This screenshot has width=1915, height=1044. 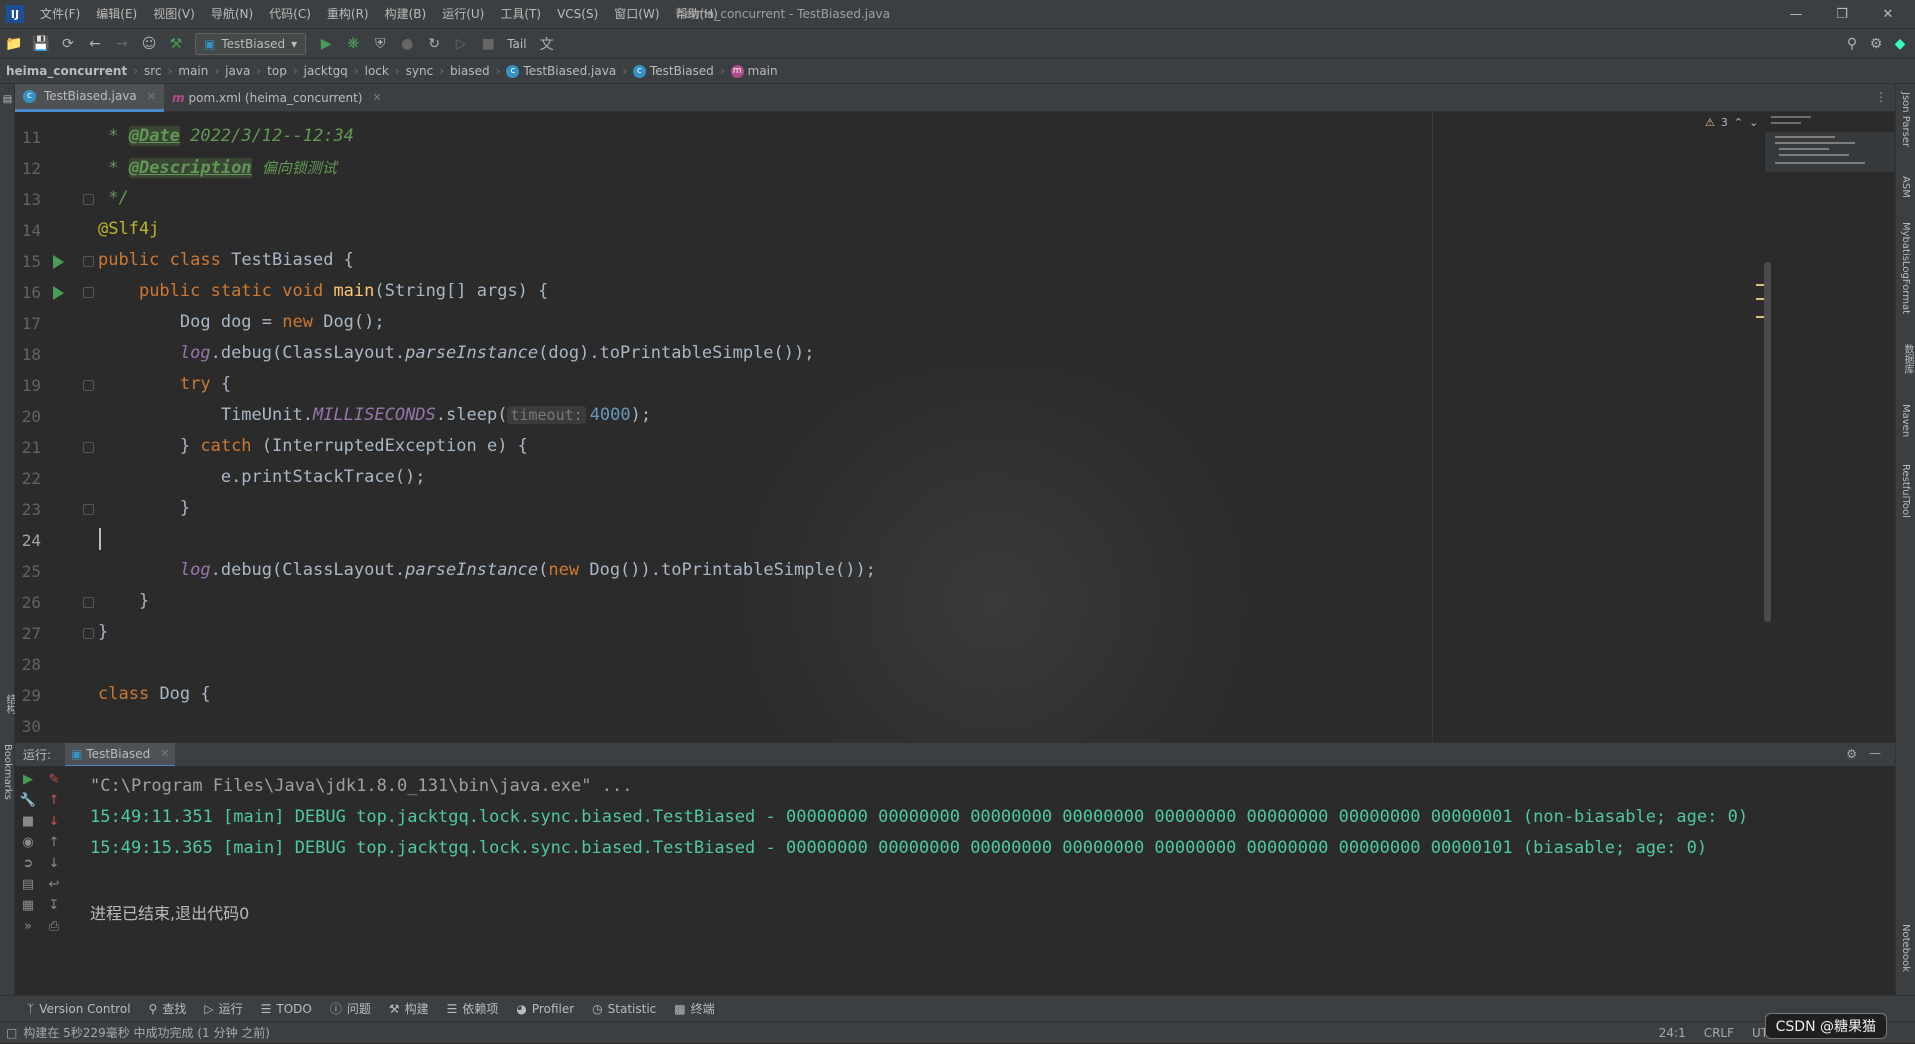 What do you see at coordinates (1905, 119) in the screenshot?
I see `json-parser-tool-button: Json Parser` at bounding box center [1905, 119].